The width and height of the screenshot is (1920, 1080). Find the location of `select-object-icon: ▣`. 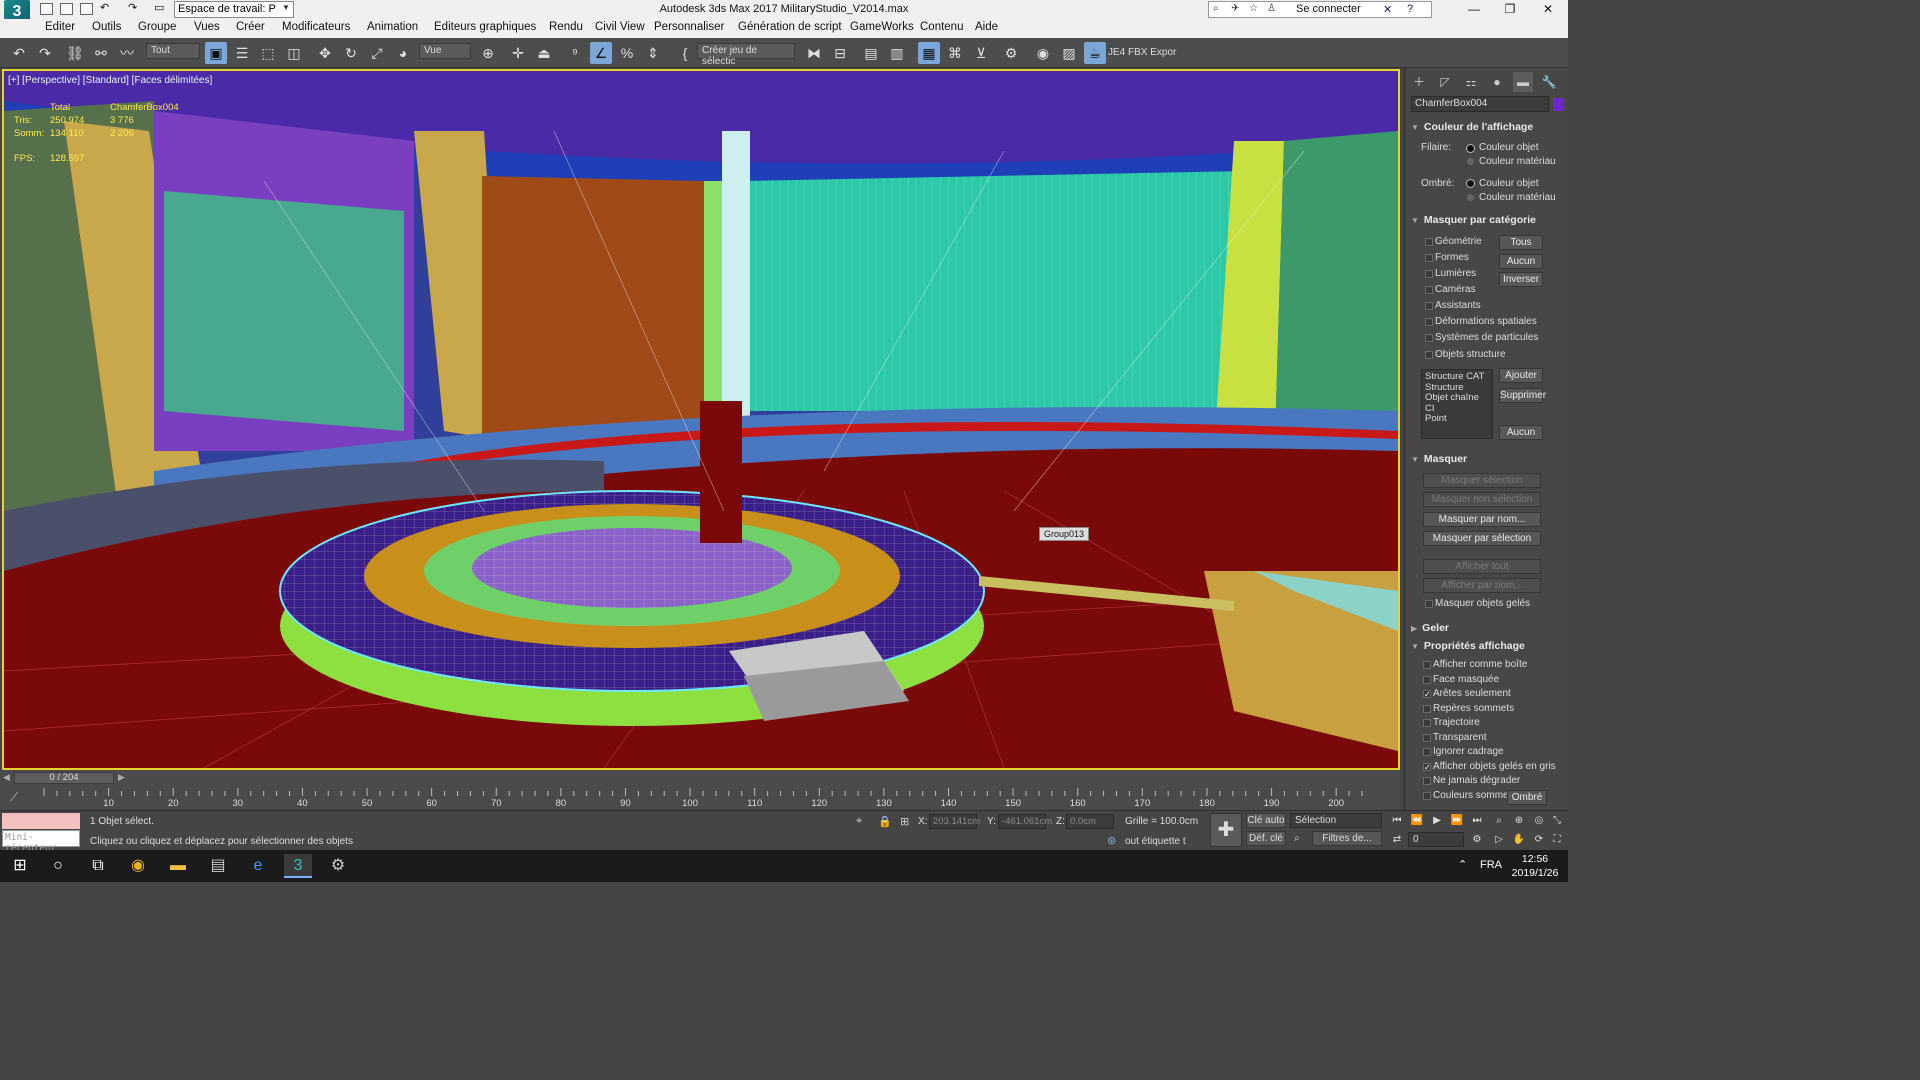

select-object-icon: ▣ is located at coordinates (216, 53).